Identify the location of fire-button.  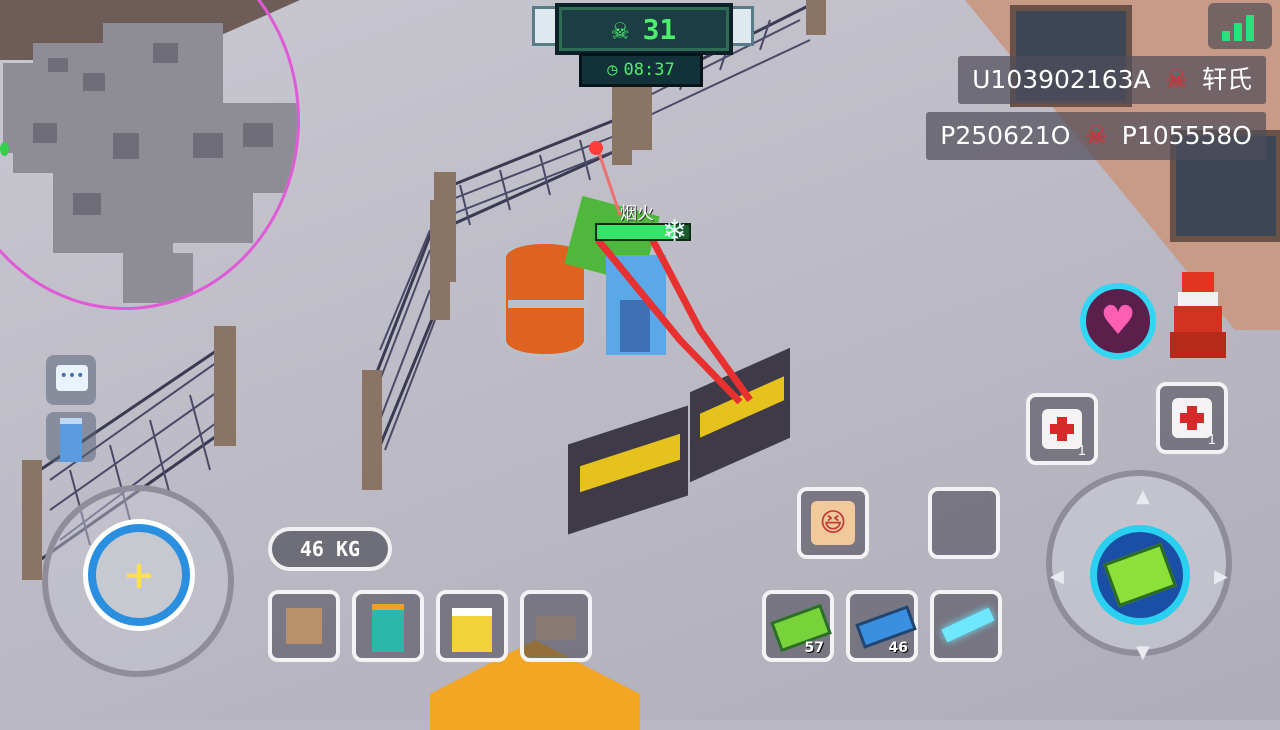
(1140, 575).